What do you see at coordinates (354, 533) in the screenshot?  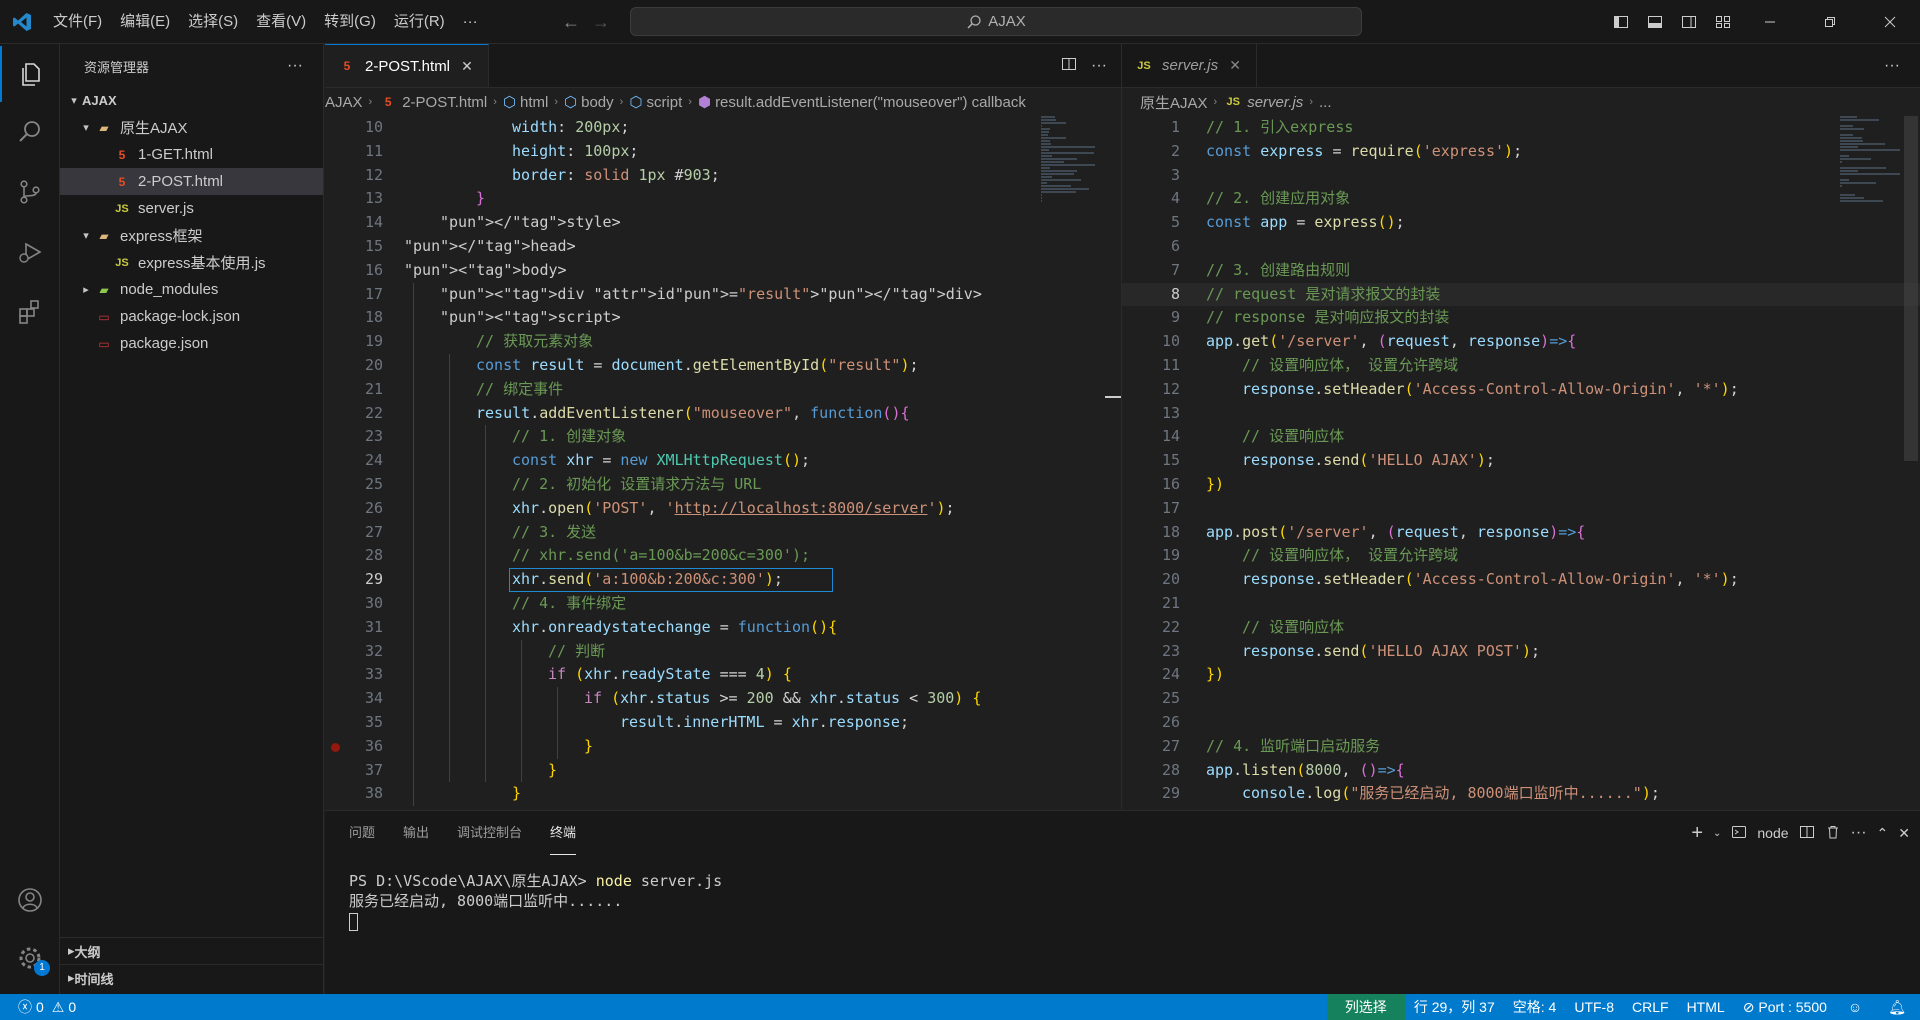 I see `line-number: 27` at bounding box center [354, 533].